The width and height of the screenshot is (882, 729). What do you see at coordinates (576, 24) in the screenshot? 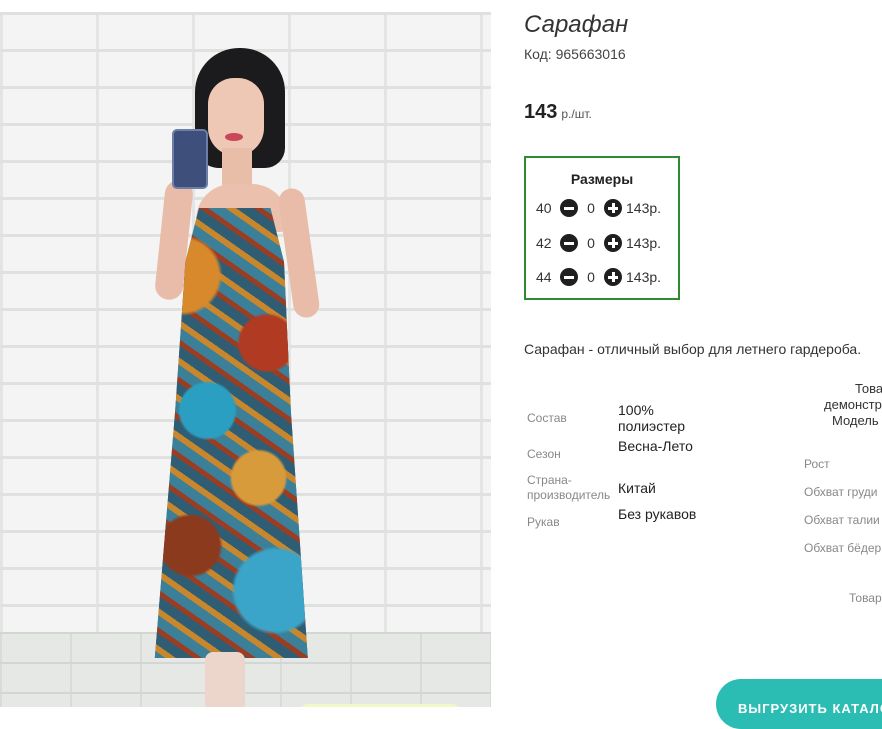
I see `product-title: Сарафан` at bounding box center [576, 24].